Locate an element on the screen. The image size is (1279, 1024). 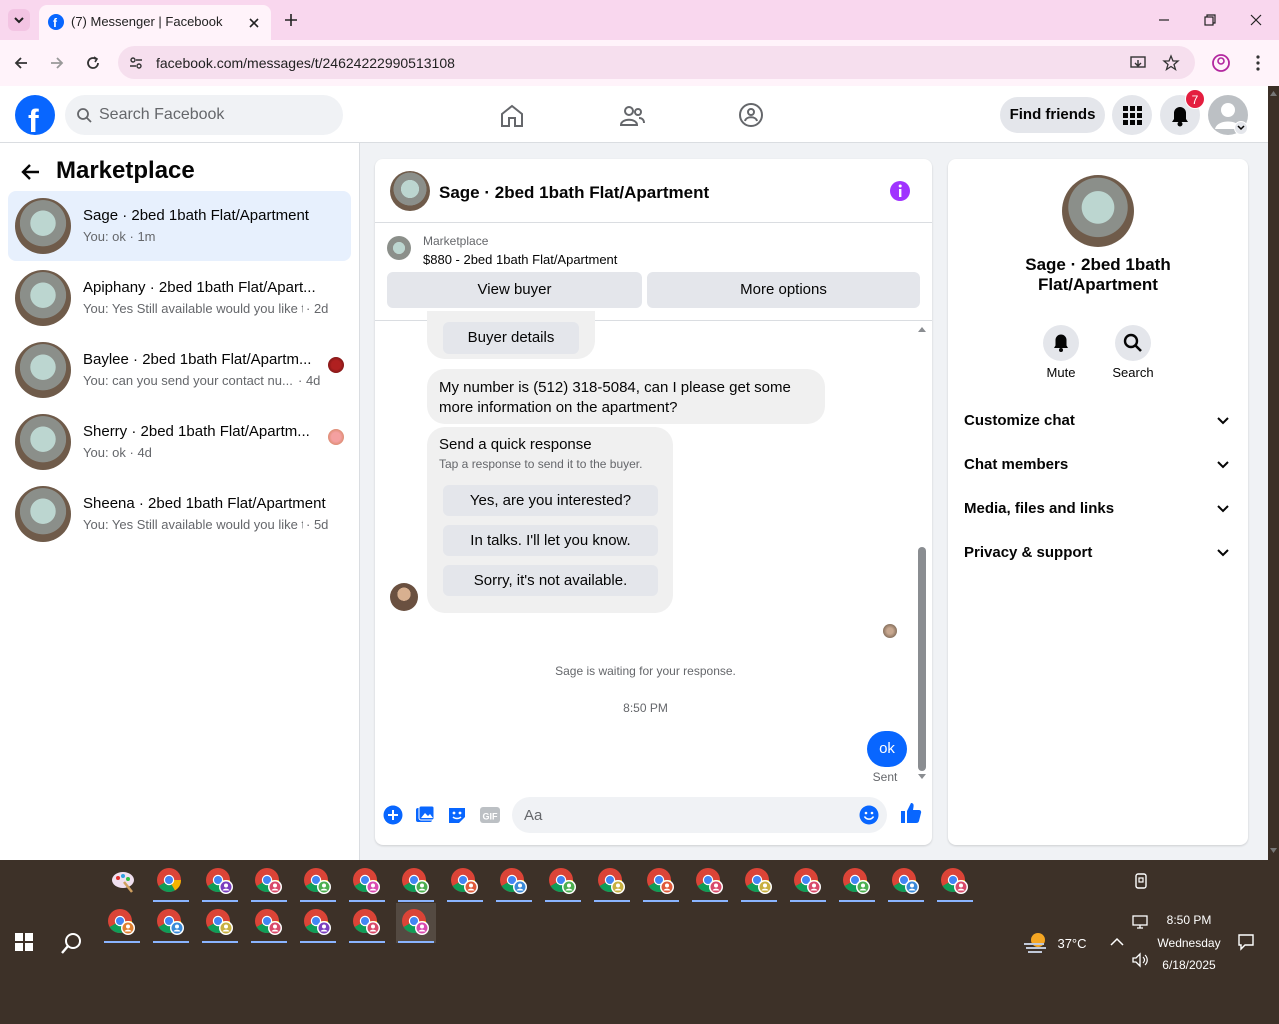
account-chevron is located at coordinates (1241, 128).